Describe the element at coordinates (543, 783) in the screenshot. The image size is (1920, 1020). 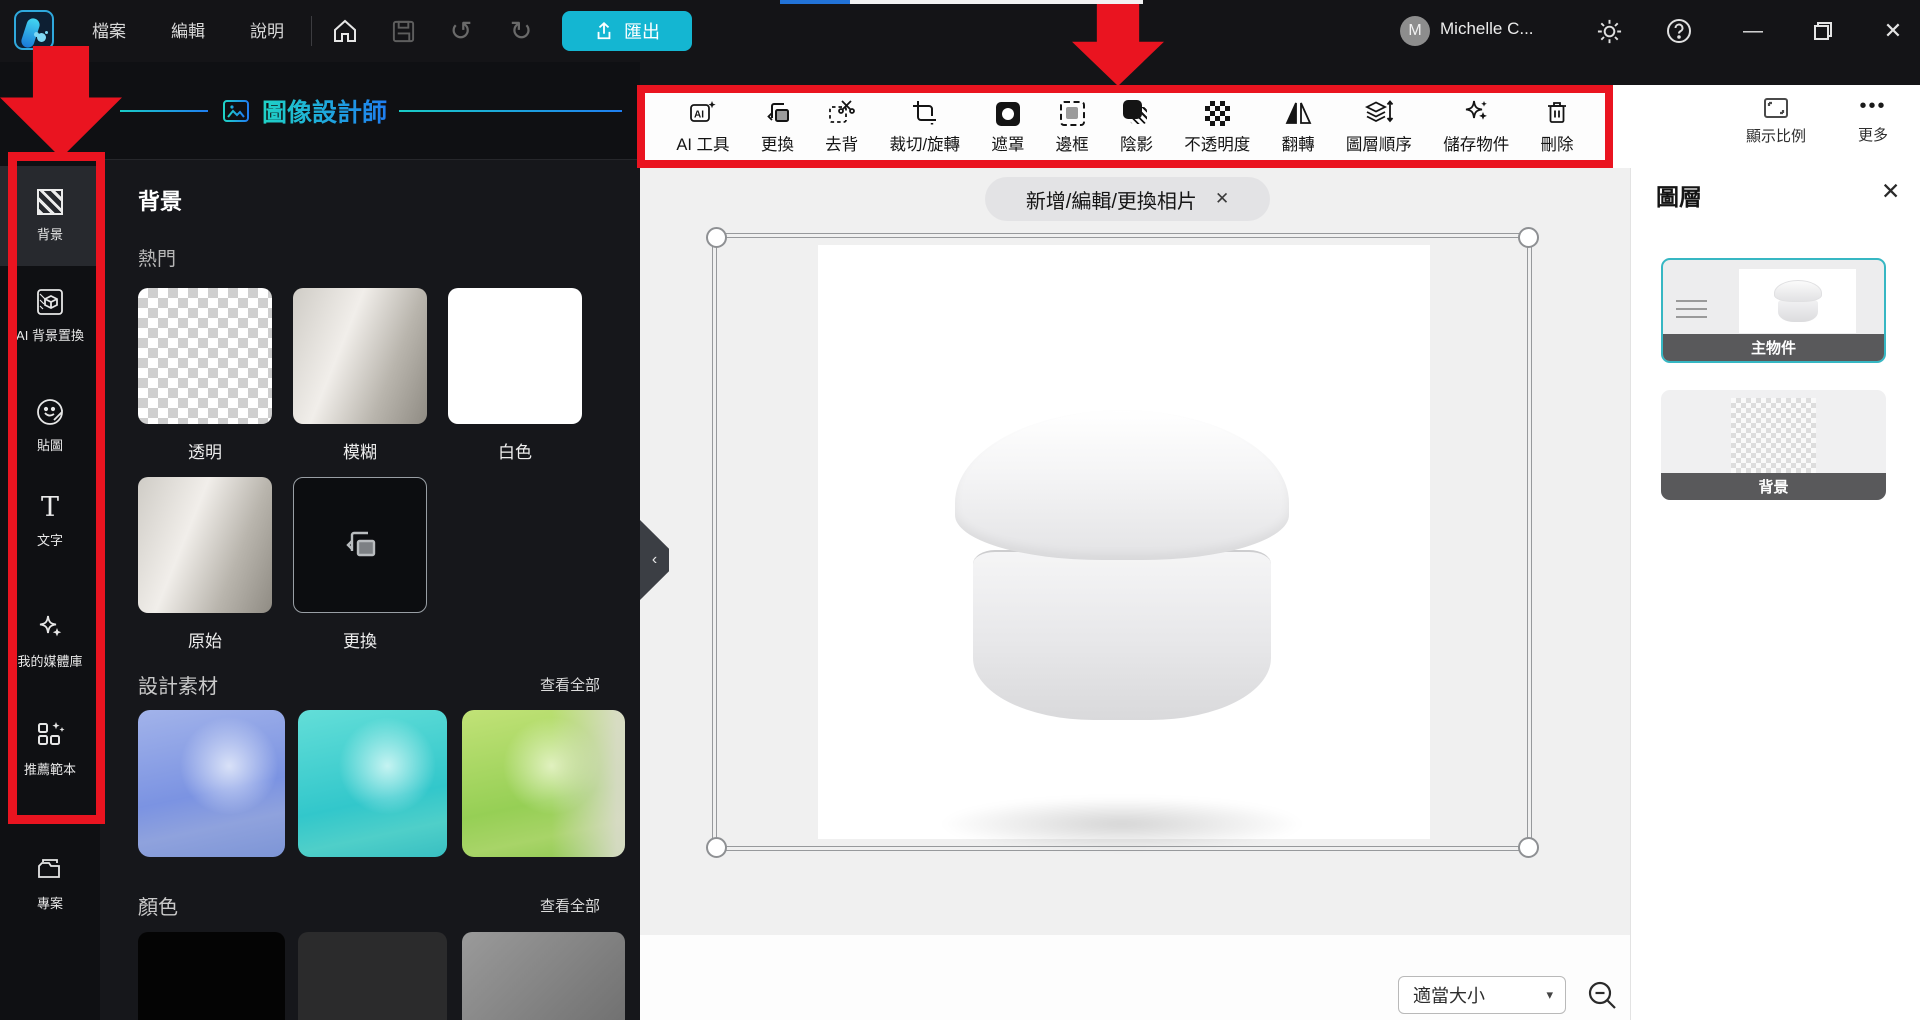
I see `material-tile-green` at that location.